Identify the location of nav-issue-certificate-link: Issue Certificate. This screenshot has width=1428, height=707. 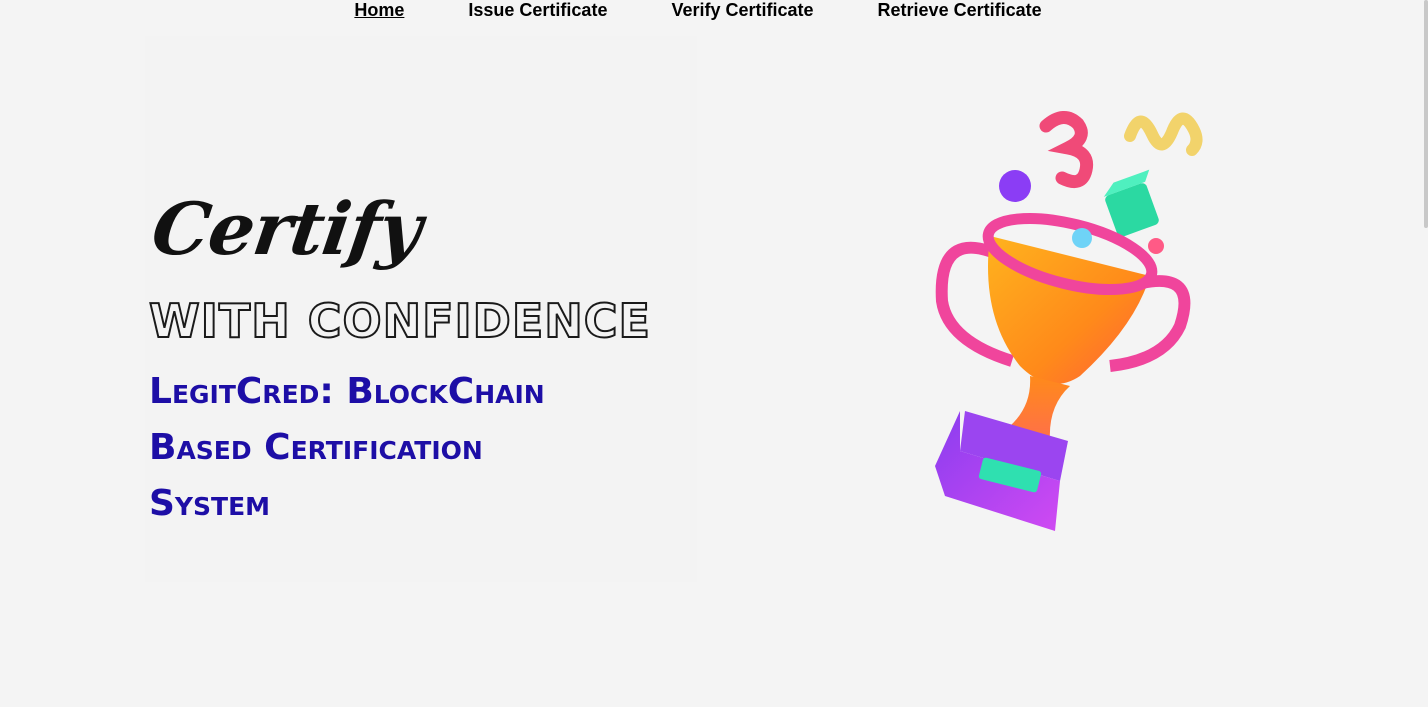
(537, 10).